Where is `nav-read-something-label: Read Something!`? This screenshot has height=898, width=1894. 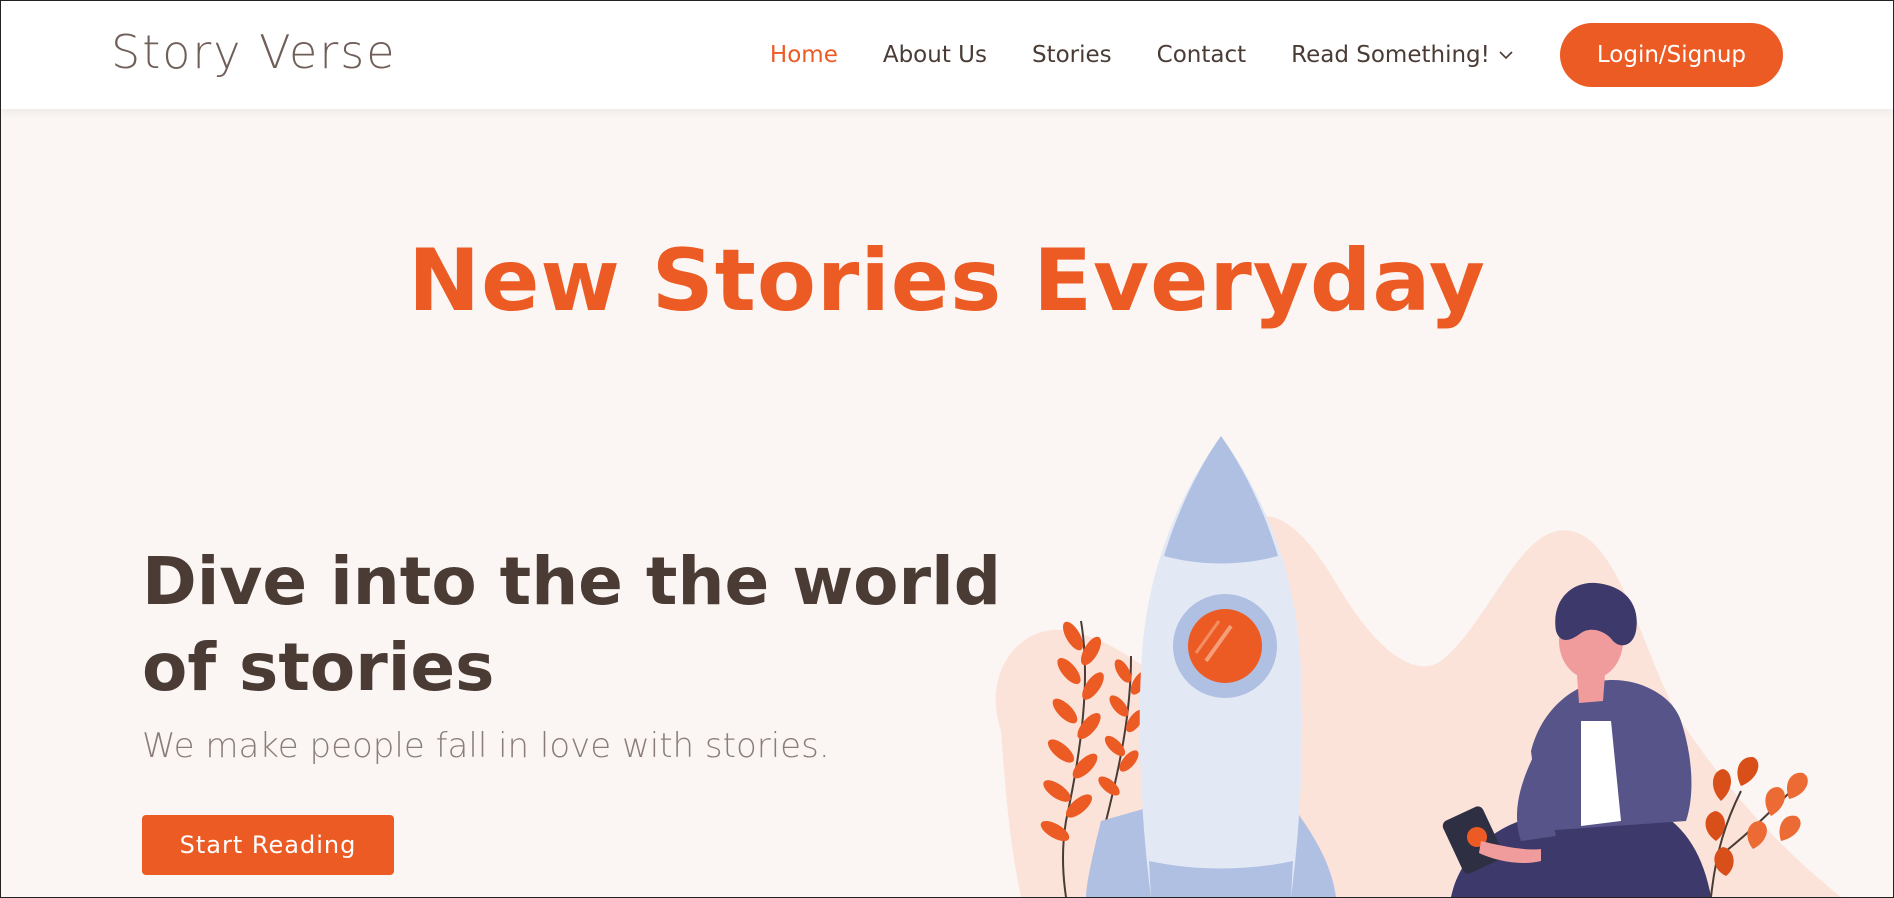
nav-read-something-label: Read Something! is located at coordinates (1390, 55).